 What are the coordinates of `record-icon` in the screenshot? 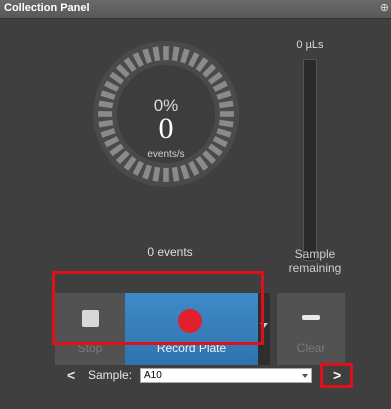 It's located at (190, 321).